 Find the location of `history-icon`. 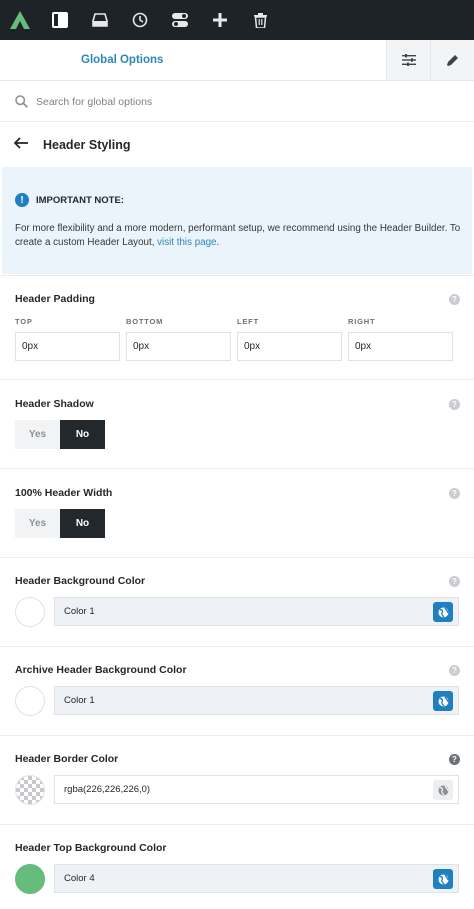

history-icon is located at coordinates (140, 20).